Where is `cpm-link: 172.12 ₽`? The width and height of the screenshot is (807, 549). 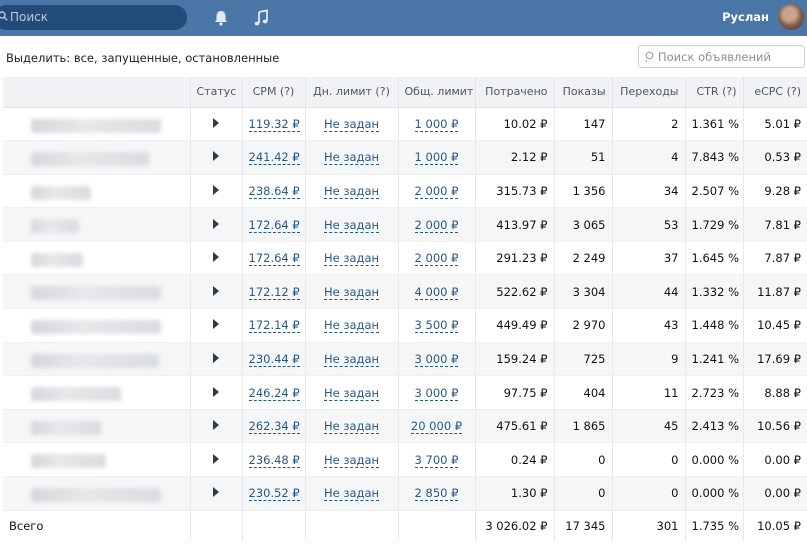 cpm-link: 172.12 ₽ is located at coordinates (274, 292).